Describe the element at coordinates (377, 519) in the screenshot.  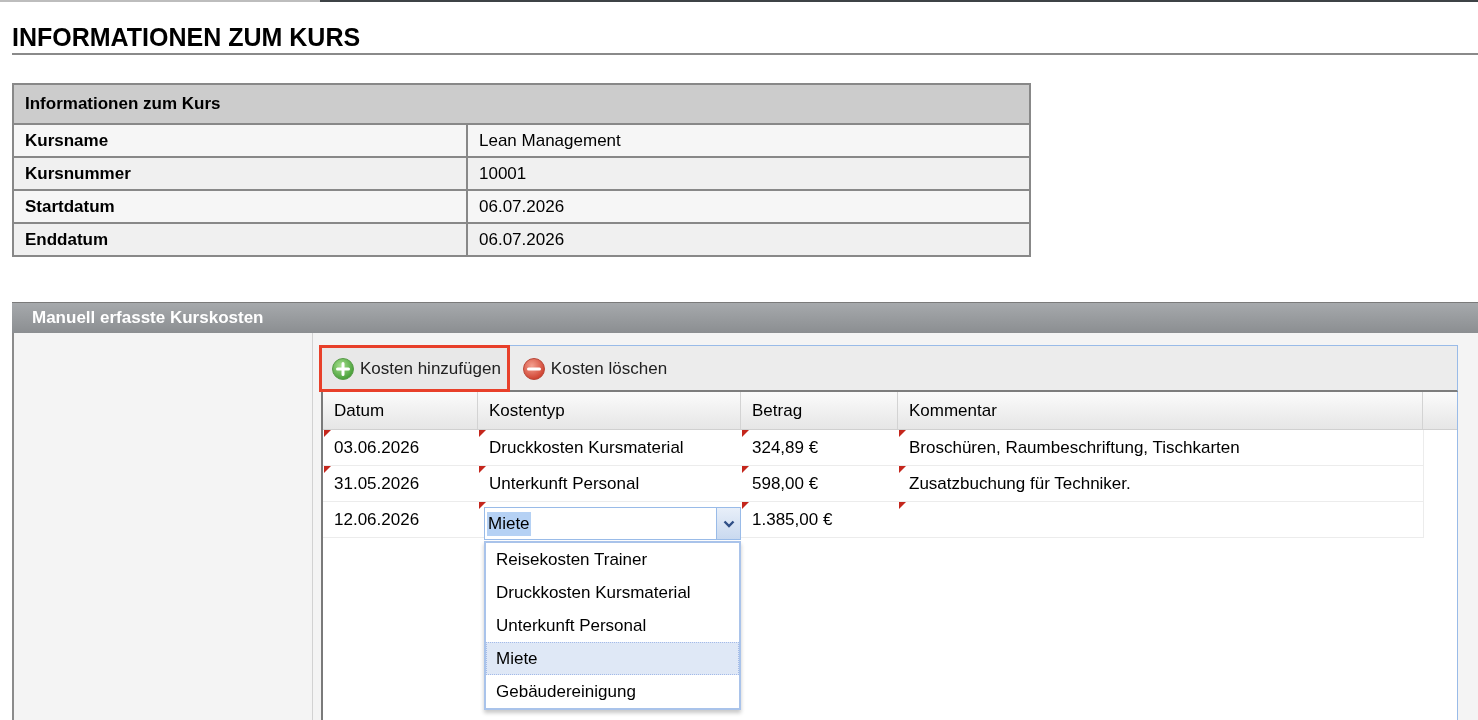
I see `table-cell: 12.06.2026` at that location.